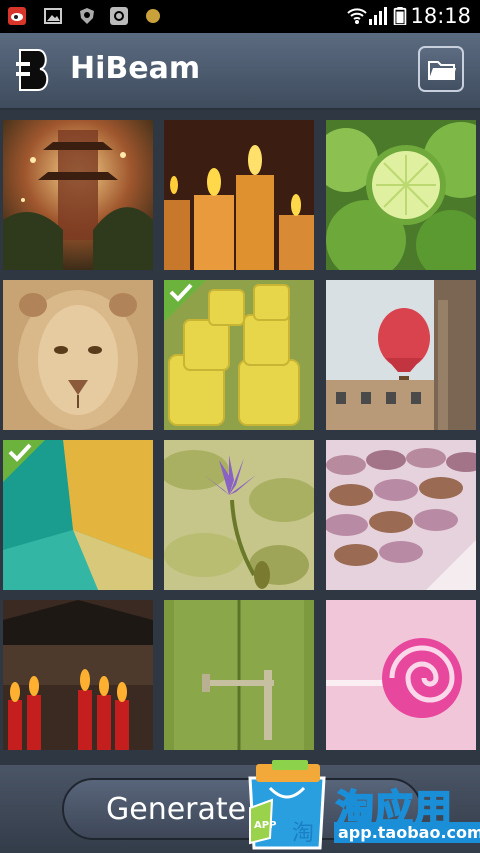  Describe the element at coordinates (17, 16) in the screenshot. I see `weibo-icon` at that location.